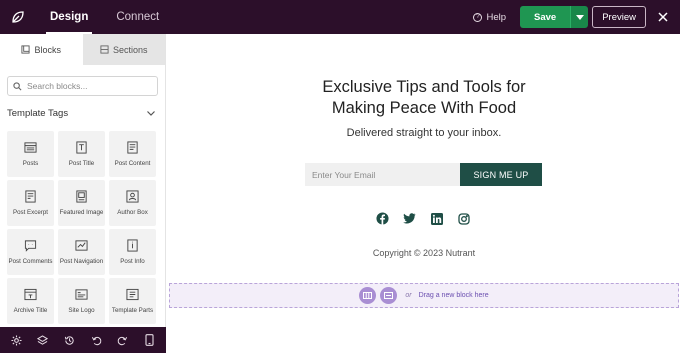  I want to click on tab-sections: Sections, so click(123, 49).